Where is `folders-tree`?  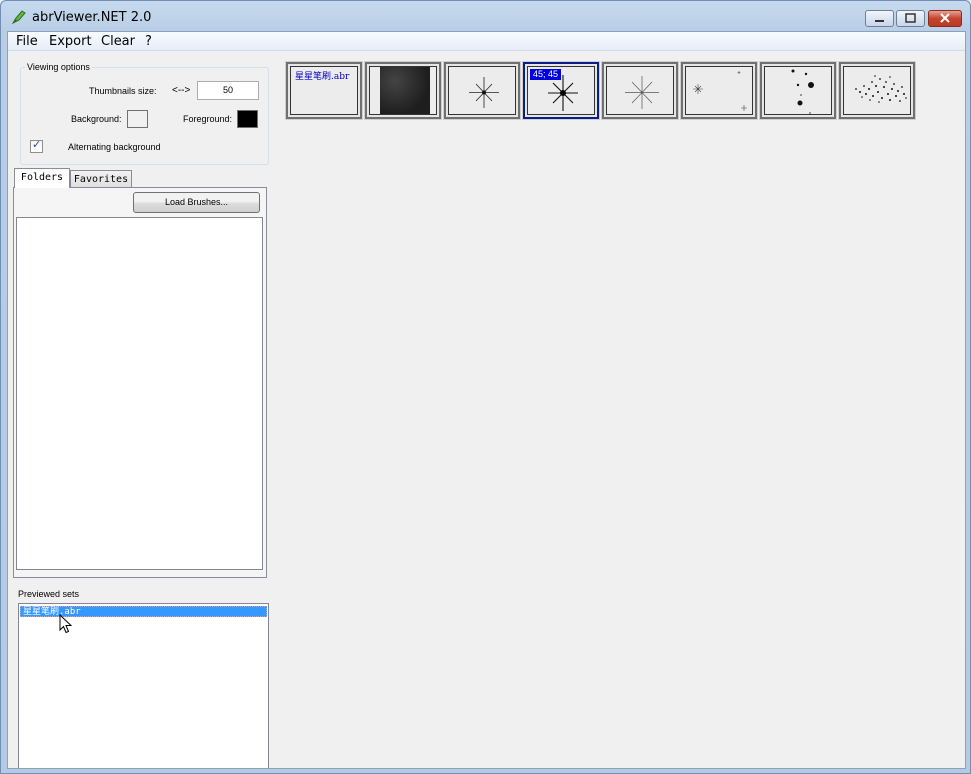
folders-tree is located at coordinates (139, 393).